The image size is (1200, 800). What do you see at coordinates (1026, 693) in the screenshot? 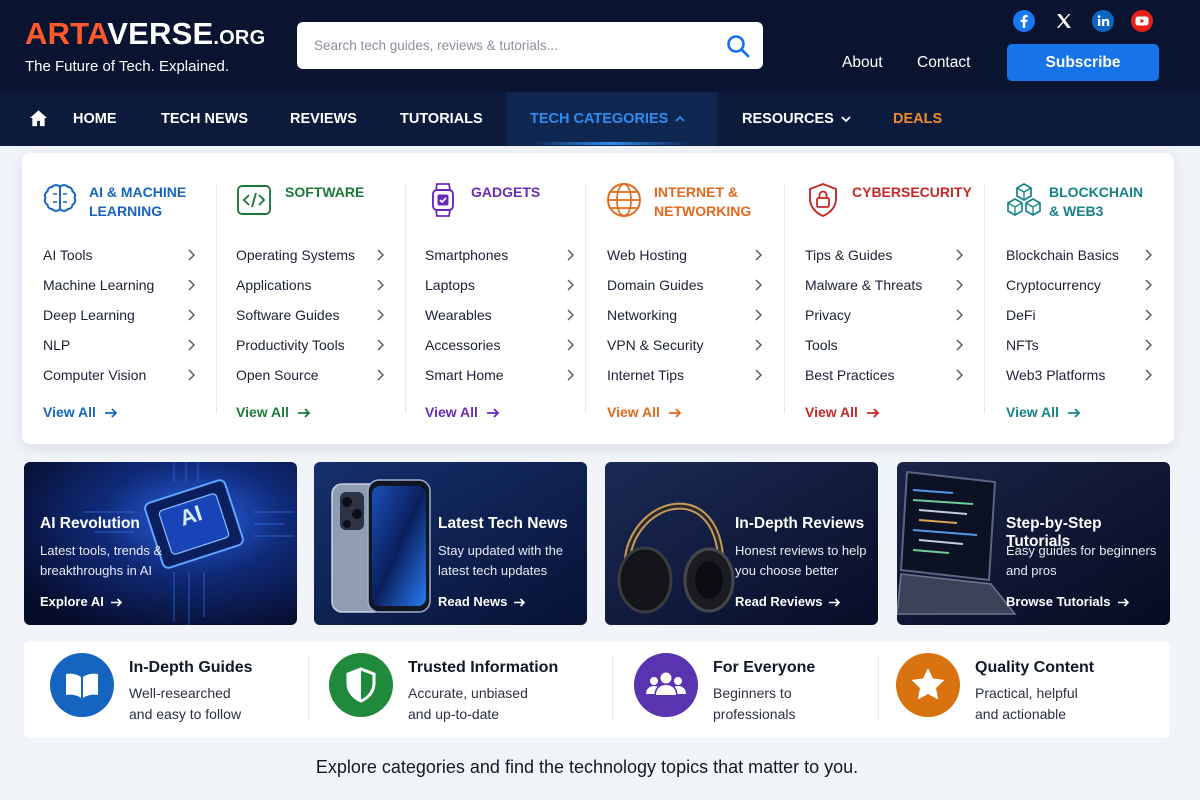
I see `value-desc-line1: Practical, helpful` at bounding box center [1026, 693].